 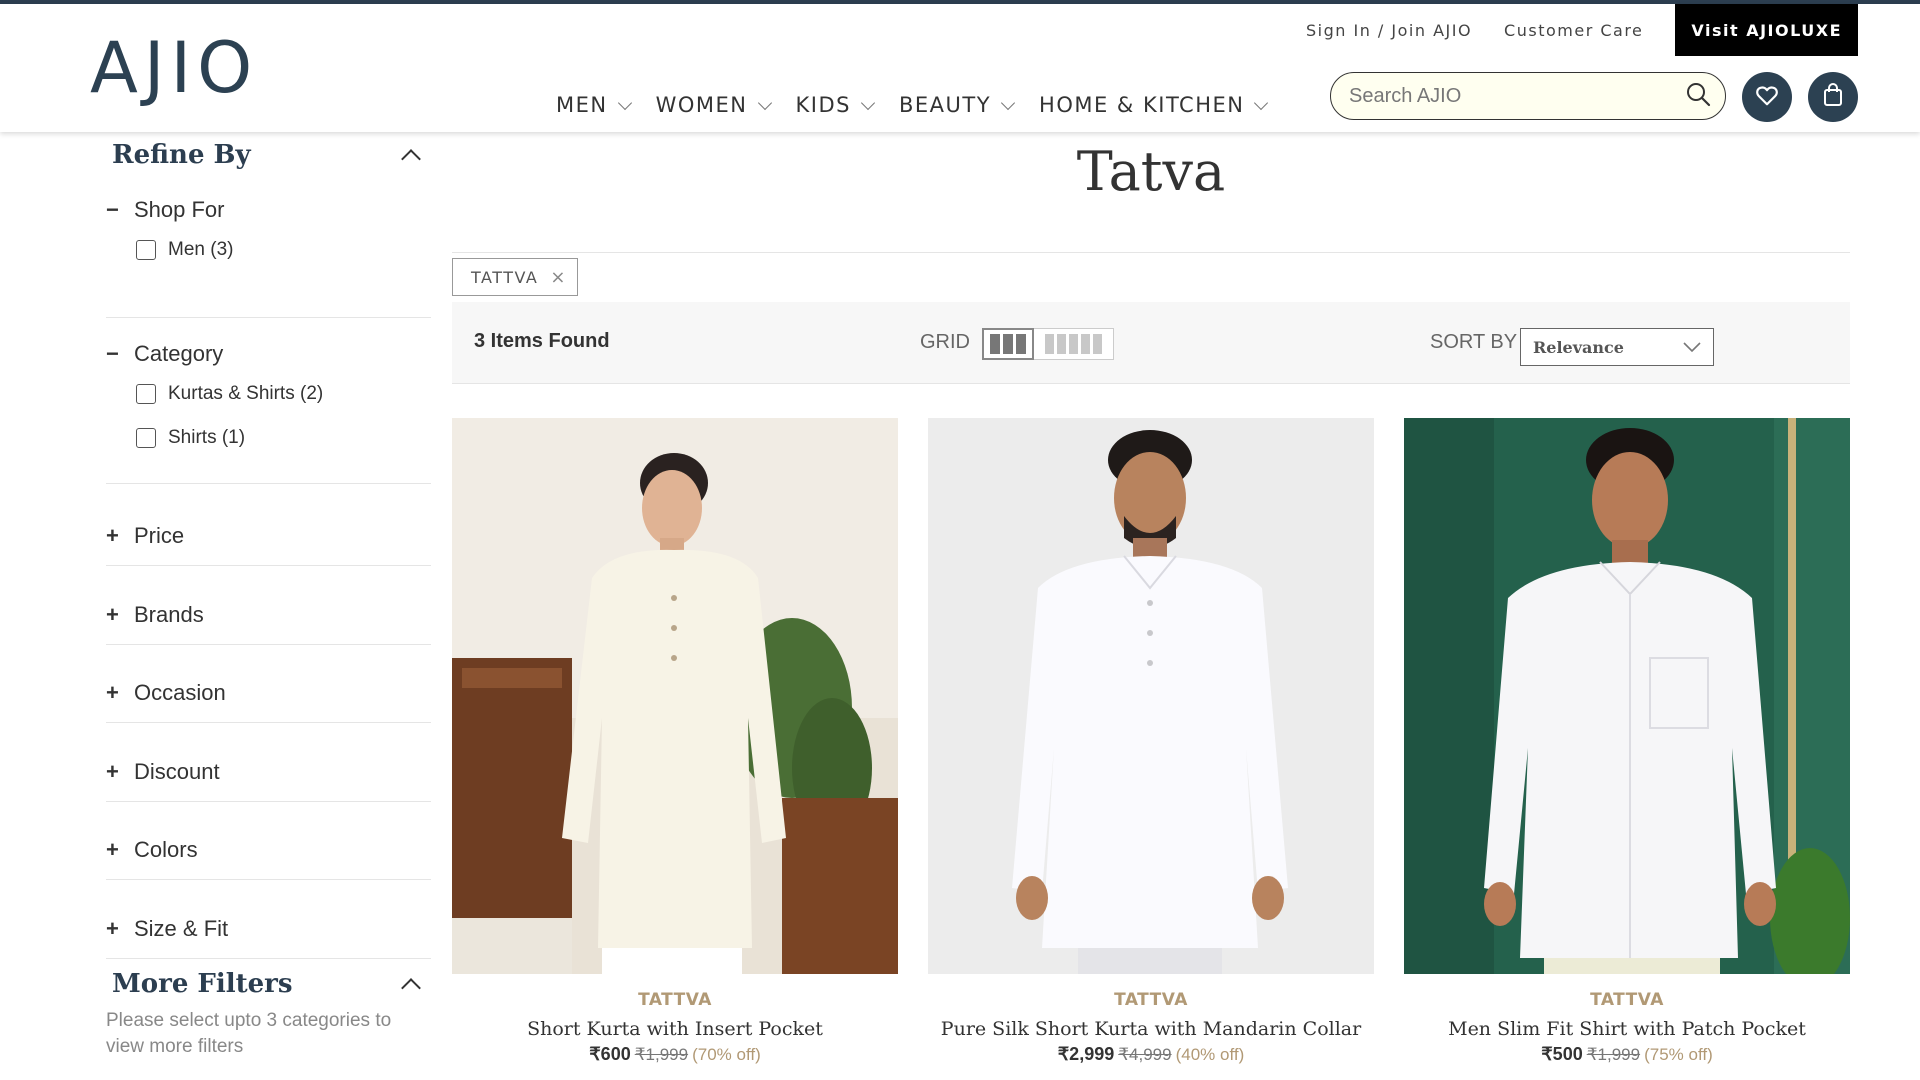 What do you see at coordinates (1474, 342) in the screenshot?
I see `sort-by-label: SORT BY` at bounding box center [1474, 342].